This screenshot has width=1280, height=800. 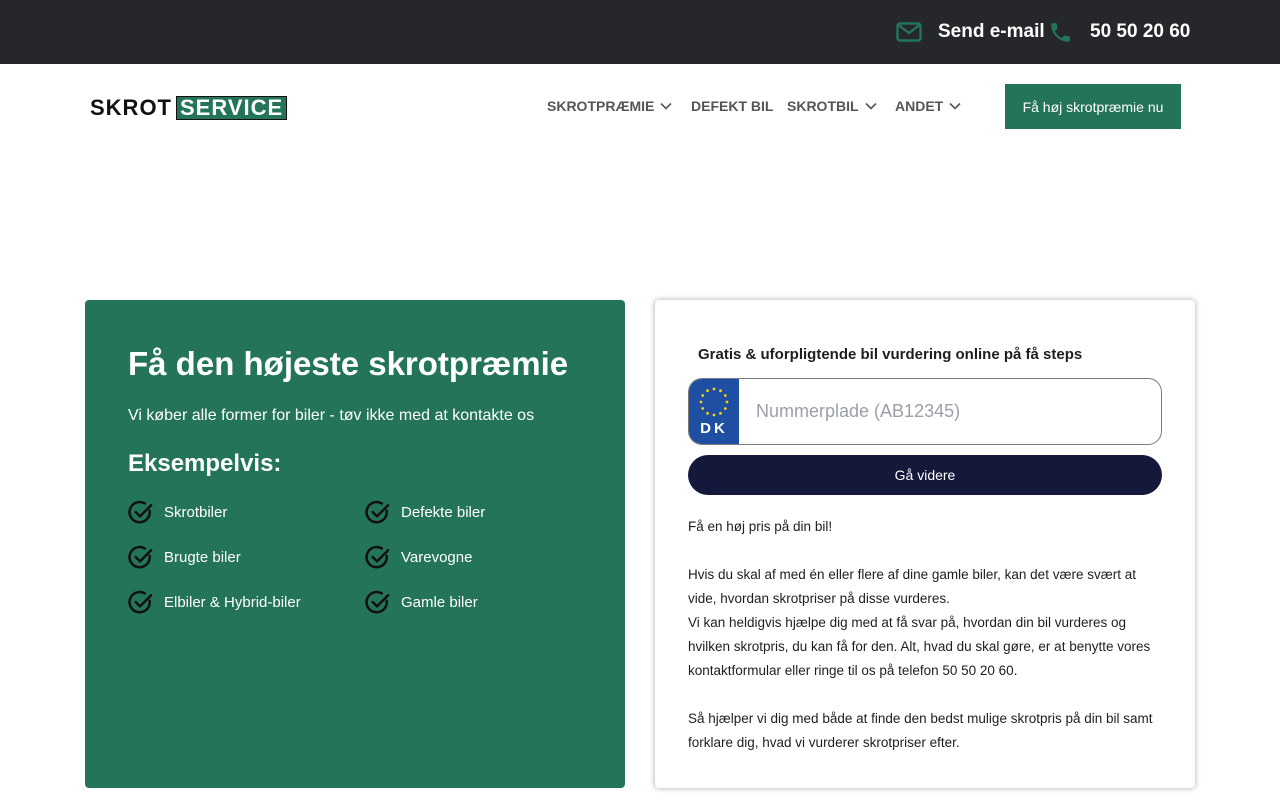 What do you see at coordinates (443, 512) in the screenshot?
I see `example-label: Defekte biler` at bounding box center [443, 512].